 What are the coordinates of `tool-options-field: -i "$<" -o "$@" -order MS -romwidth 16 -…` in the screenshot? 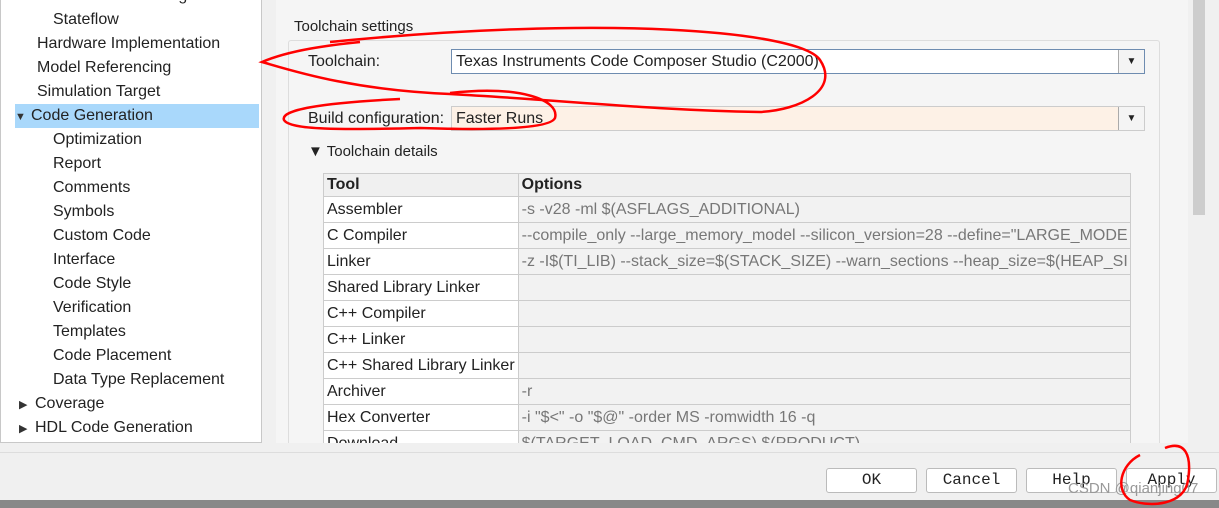 It's located at (824, 417).